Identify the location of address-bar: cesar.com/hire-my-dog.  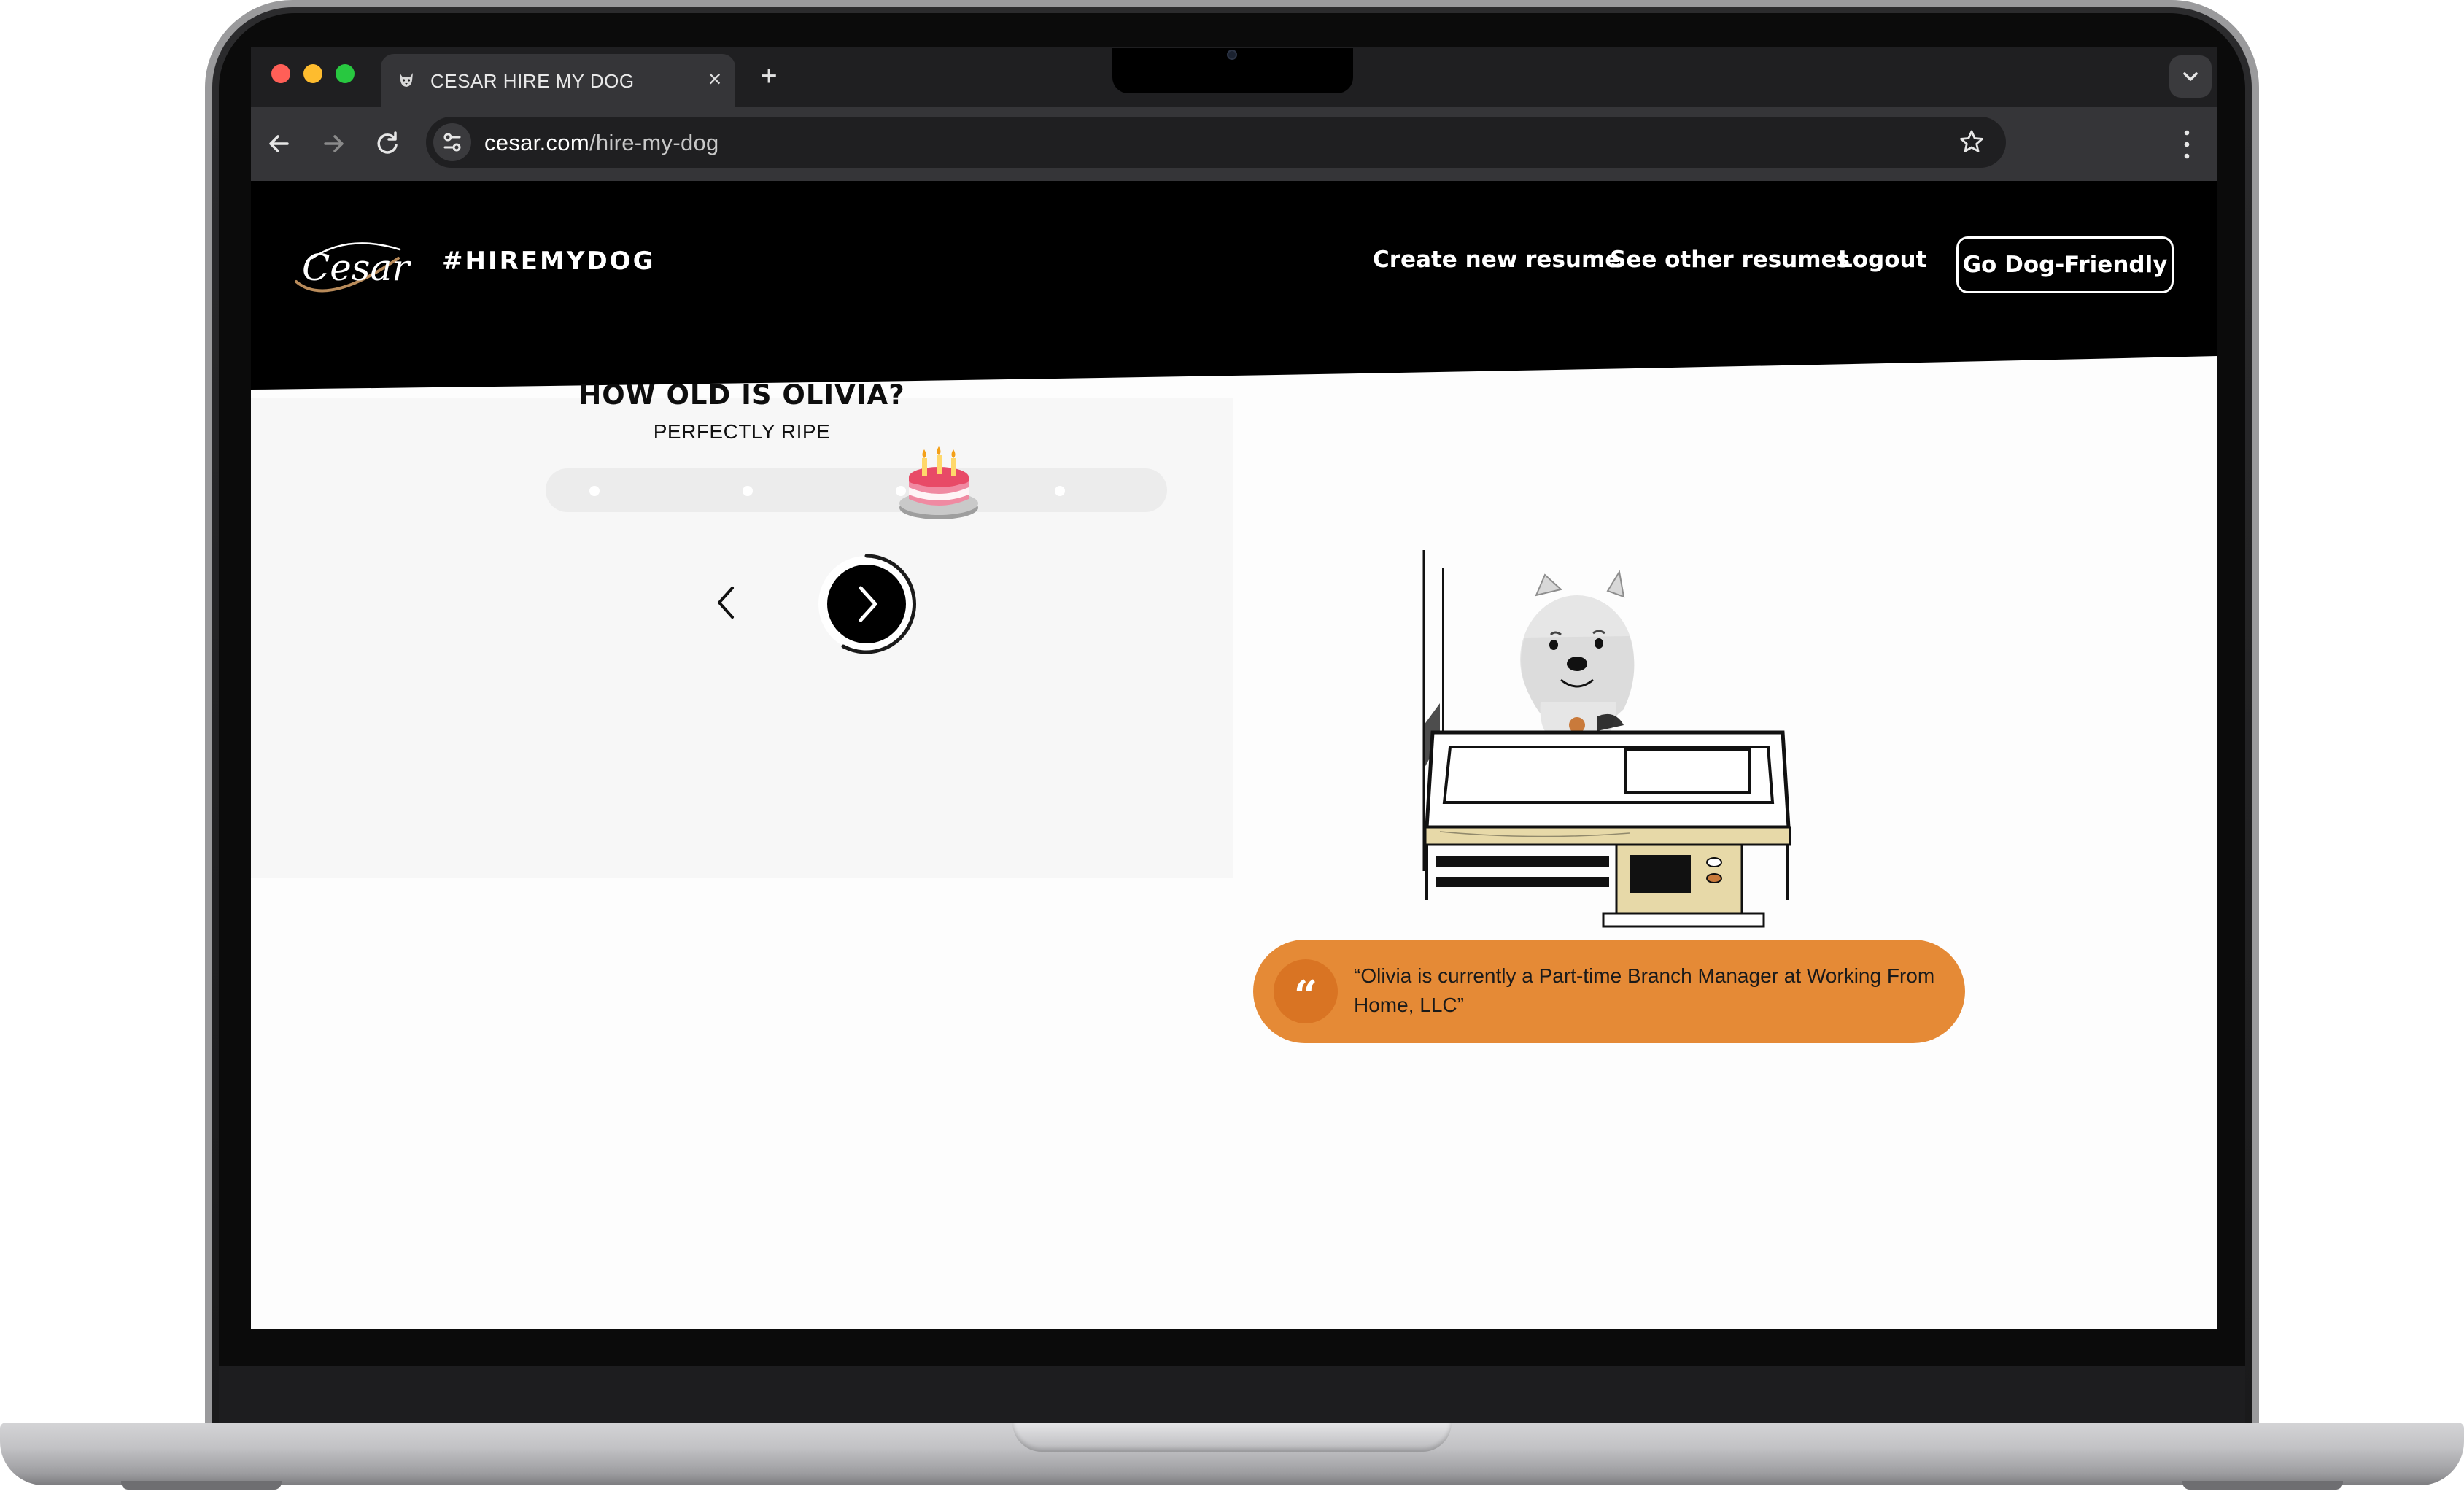
(1216, 142).